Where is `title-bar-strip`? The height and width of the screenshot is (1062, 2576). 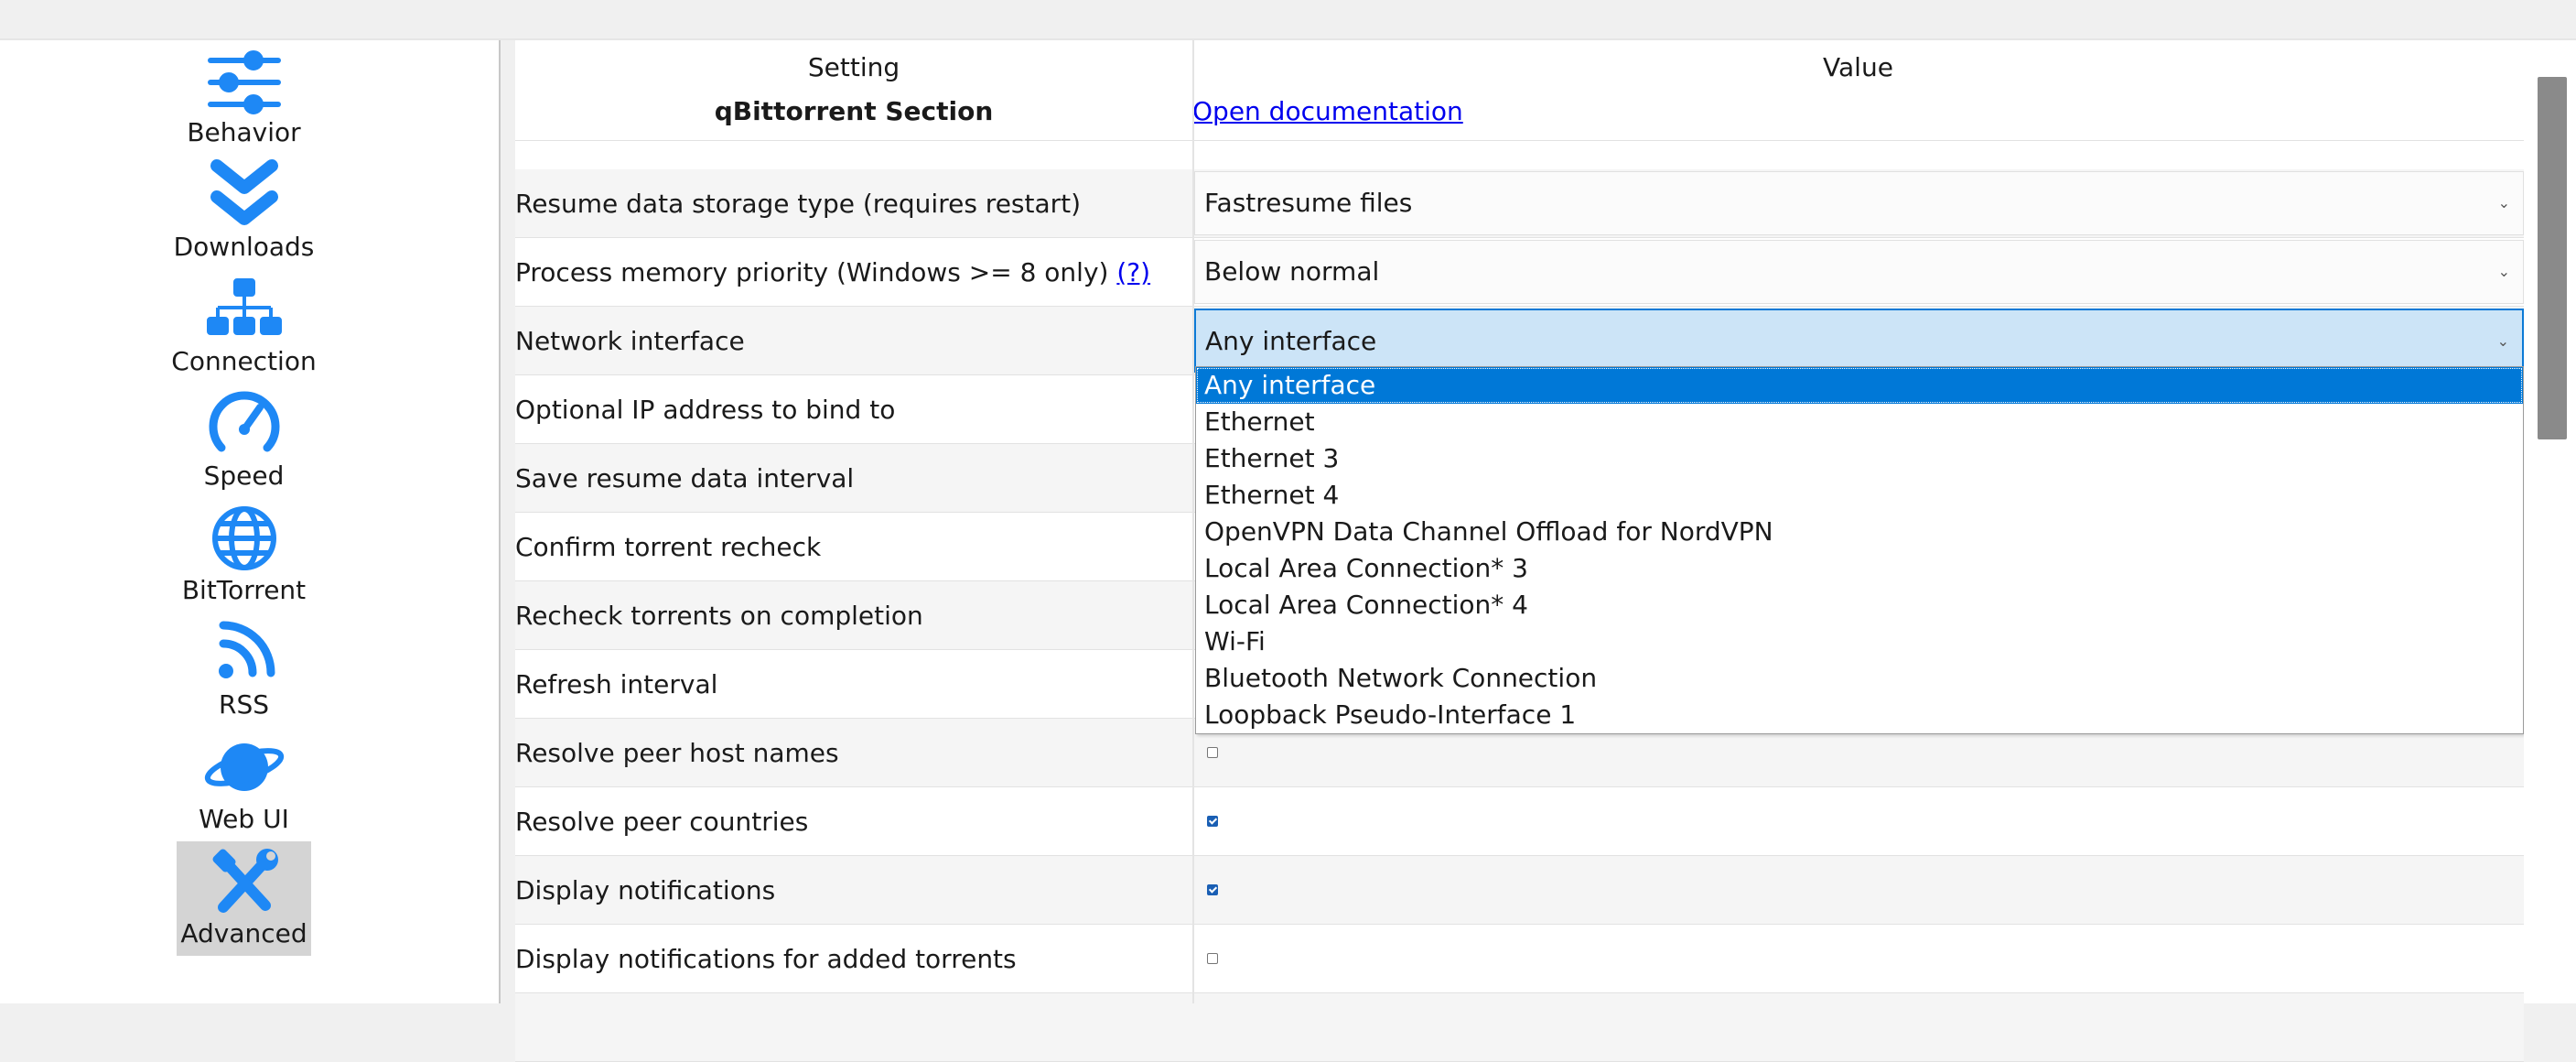 title-bar-strip is located at coordinates (1288, 19).